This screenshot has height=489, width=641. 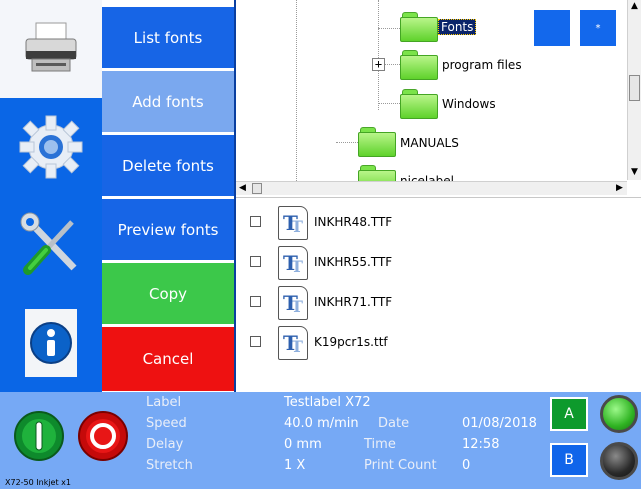 What do you see at coordinates (39, 436) in the screenshot?
I see `start-button` at bounding box center [39, 436].